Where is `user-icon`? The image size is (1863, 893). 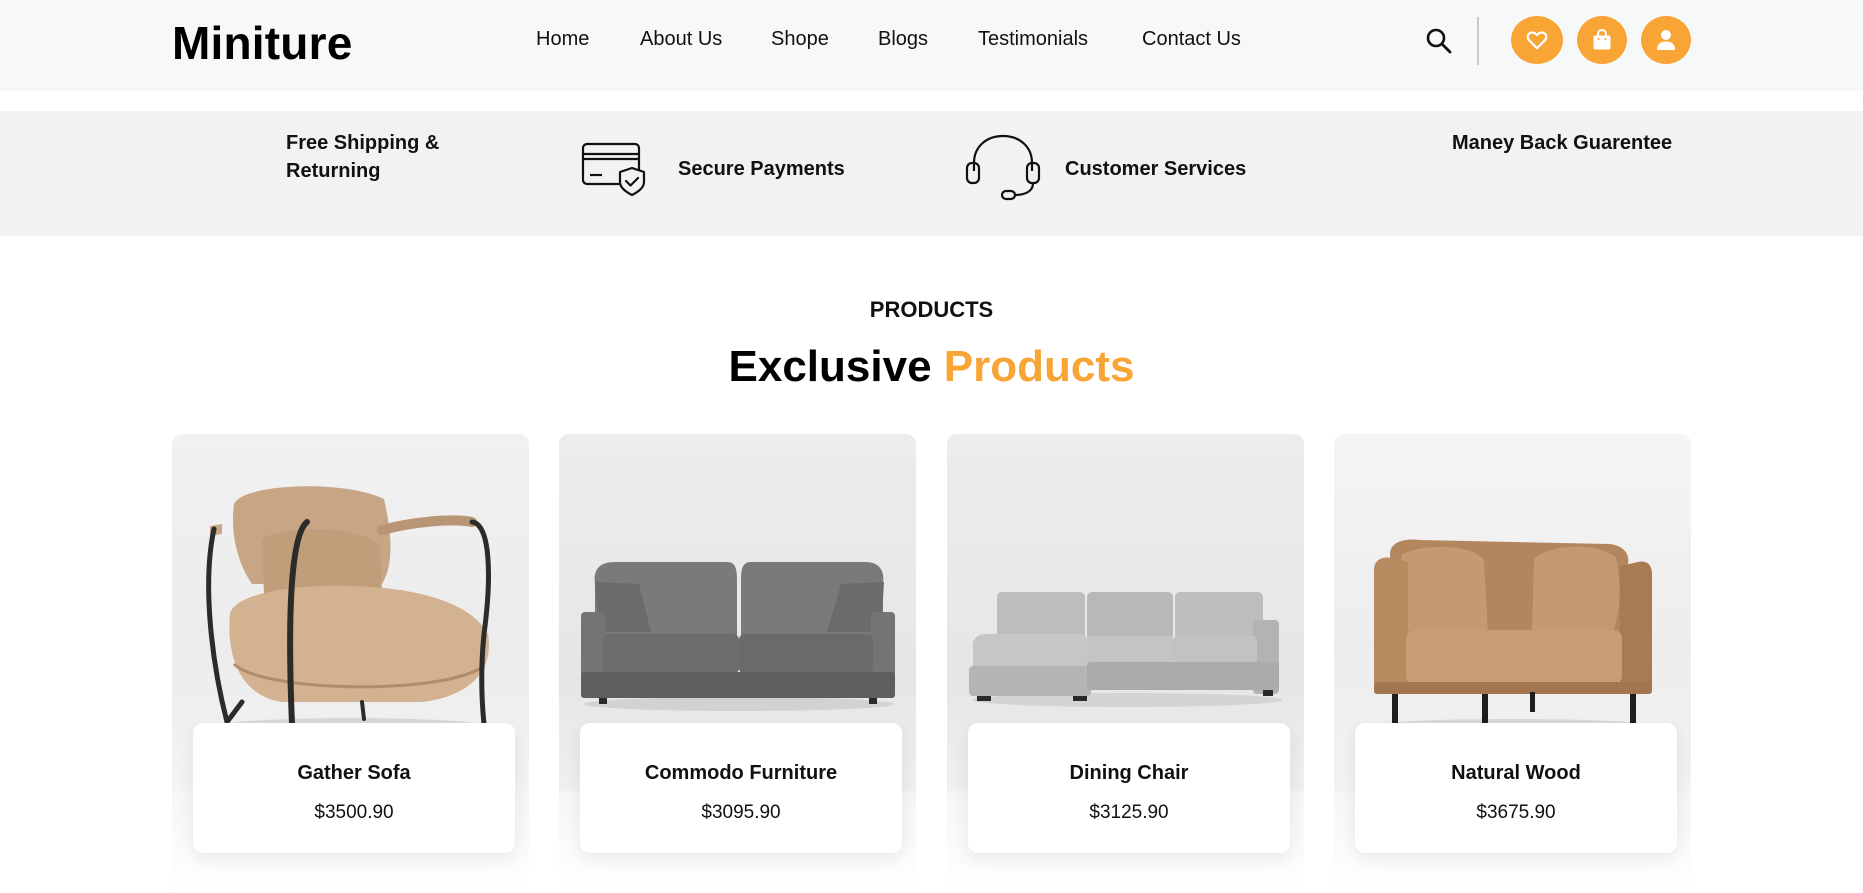 user-icon is located at coordinates (1666, 40).